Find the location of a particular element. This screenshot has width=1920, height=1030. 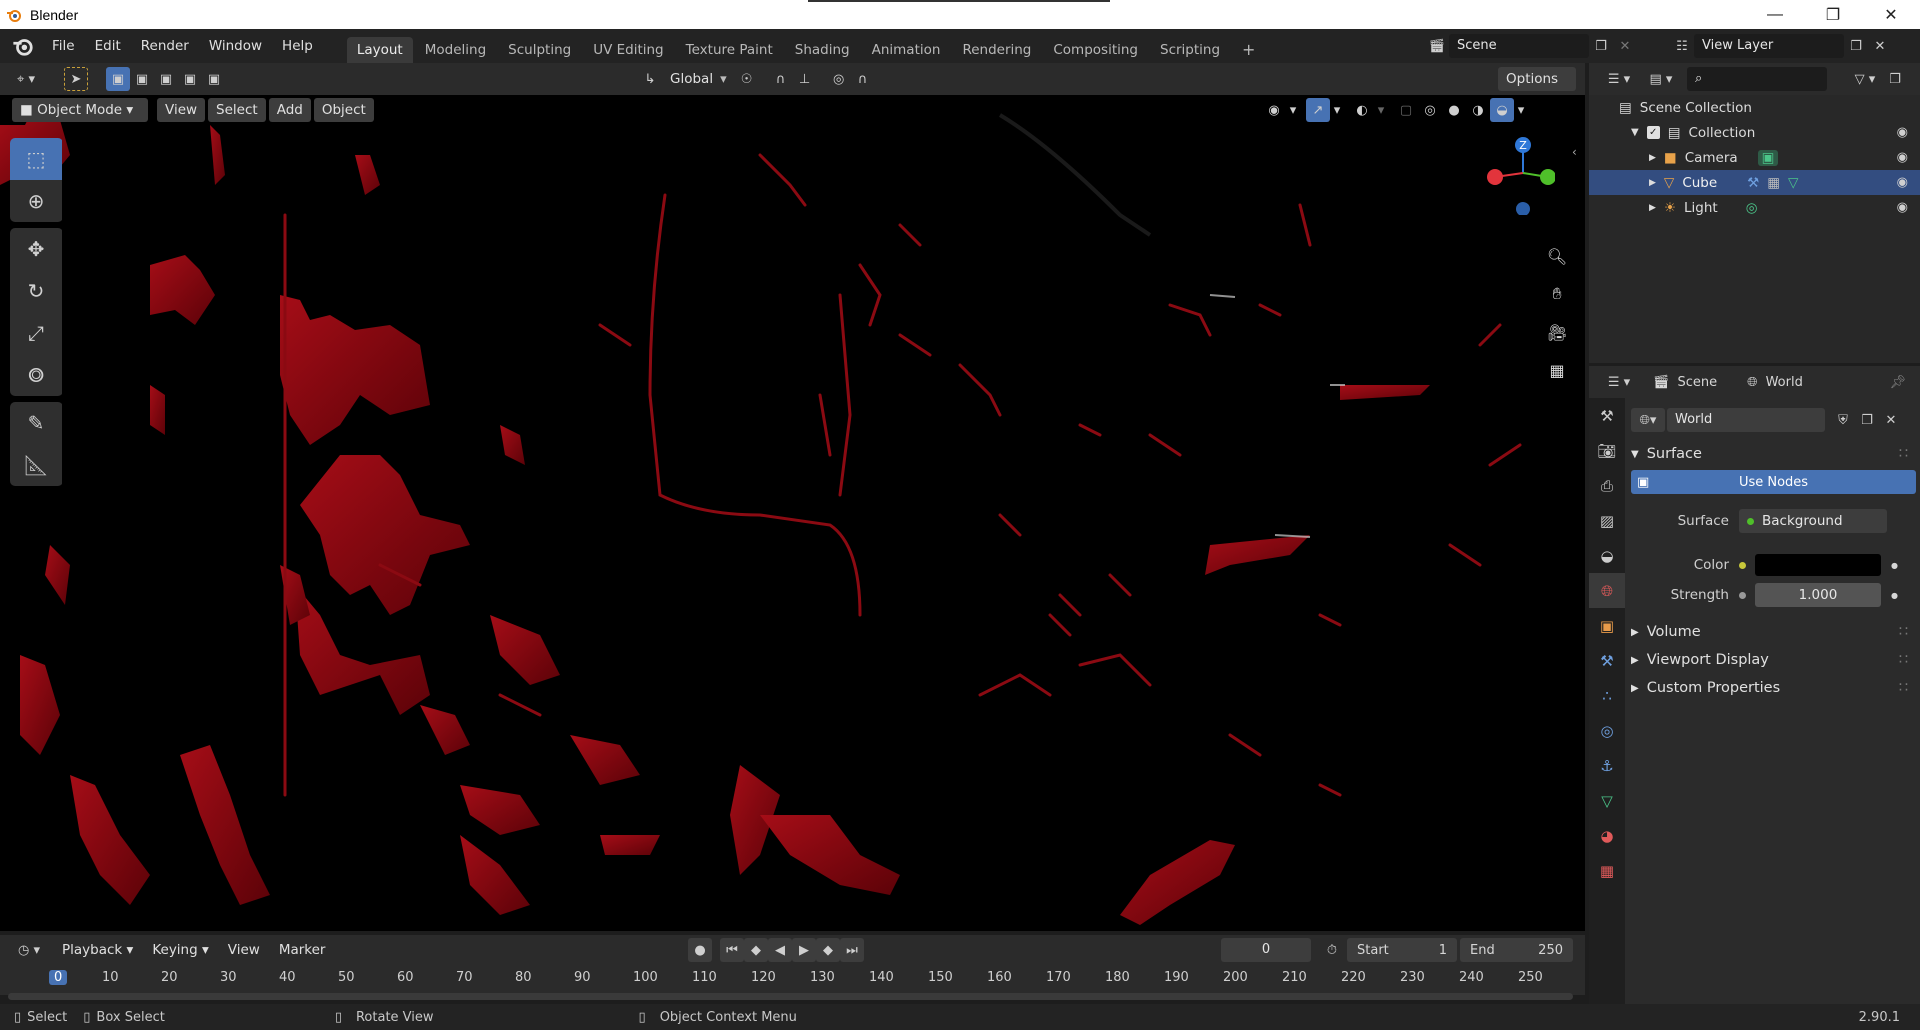

navigation-gizmo: Z is located at coordinates (1515, 175).